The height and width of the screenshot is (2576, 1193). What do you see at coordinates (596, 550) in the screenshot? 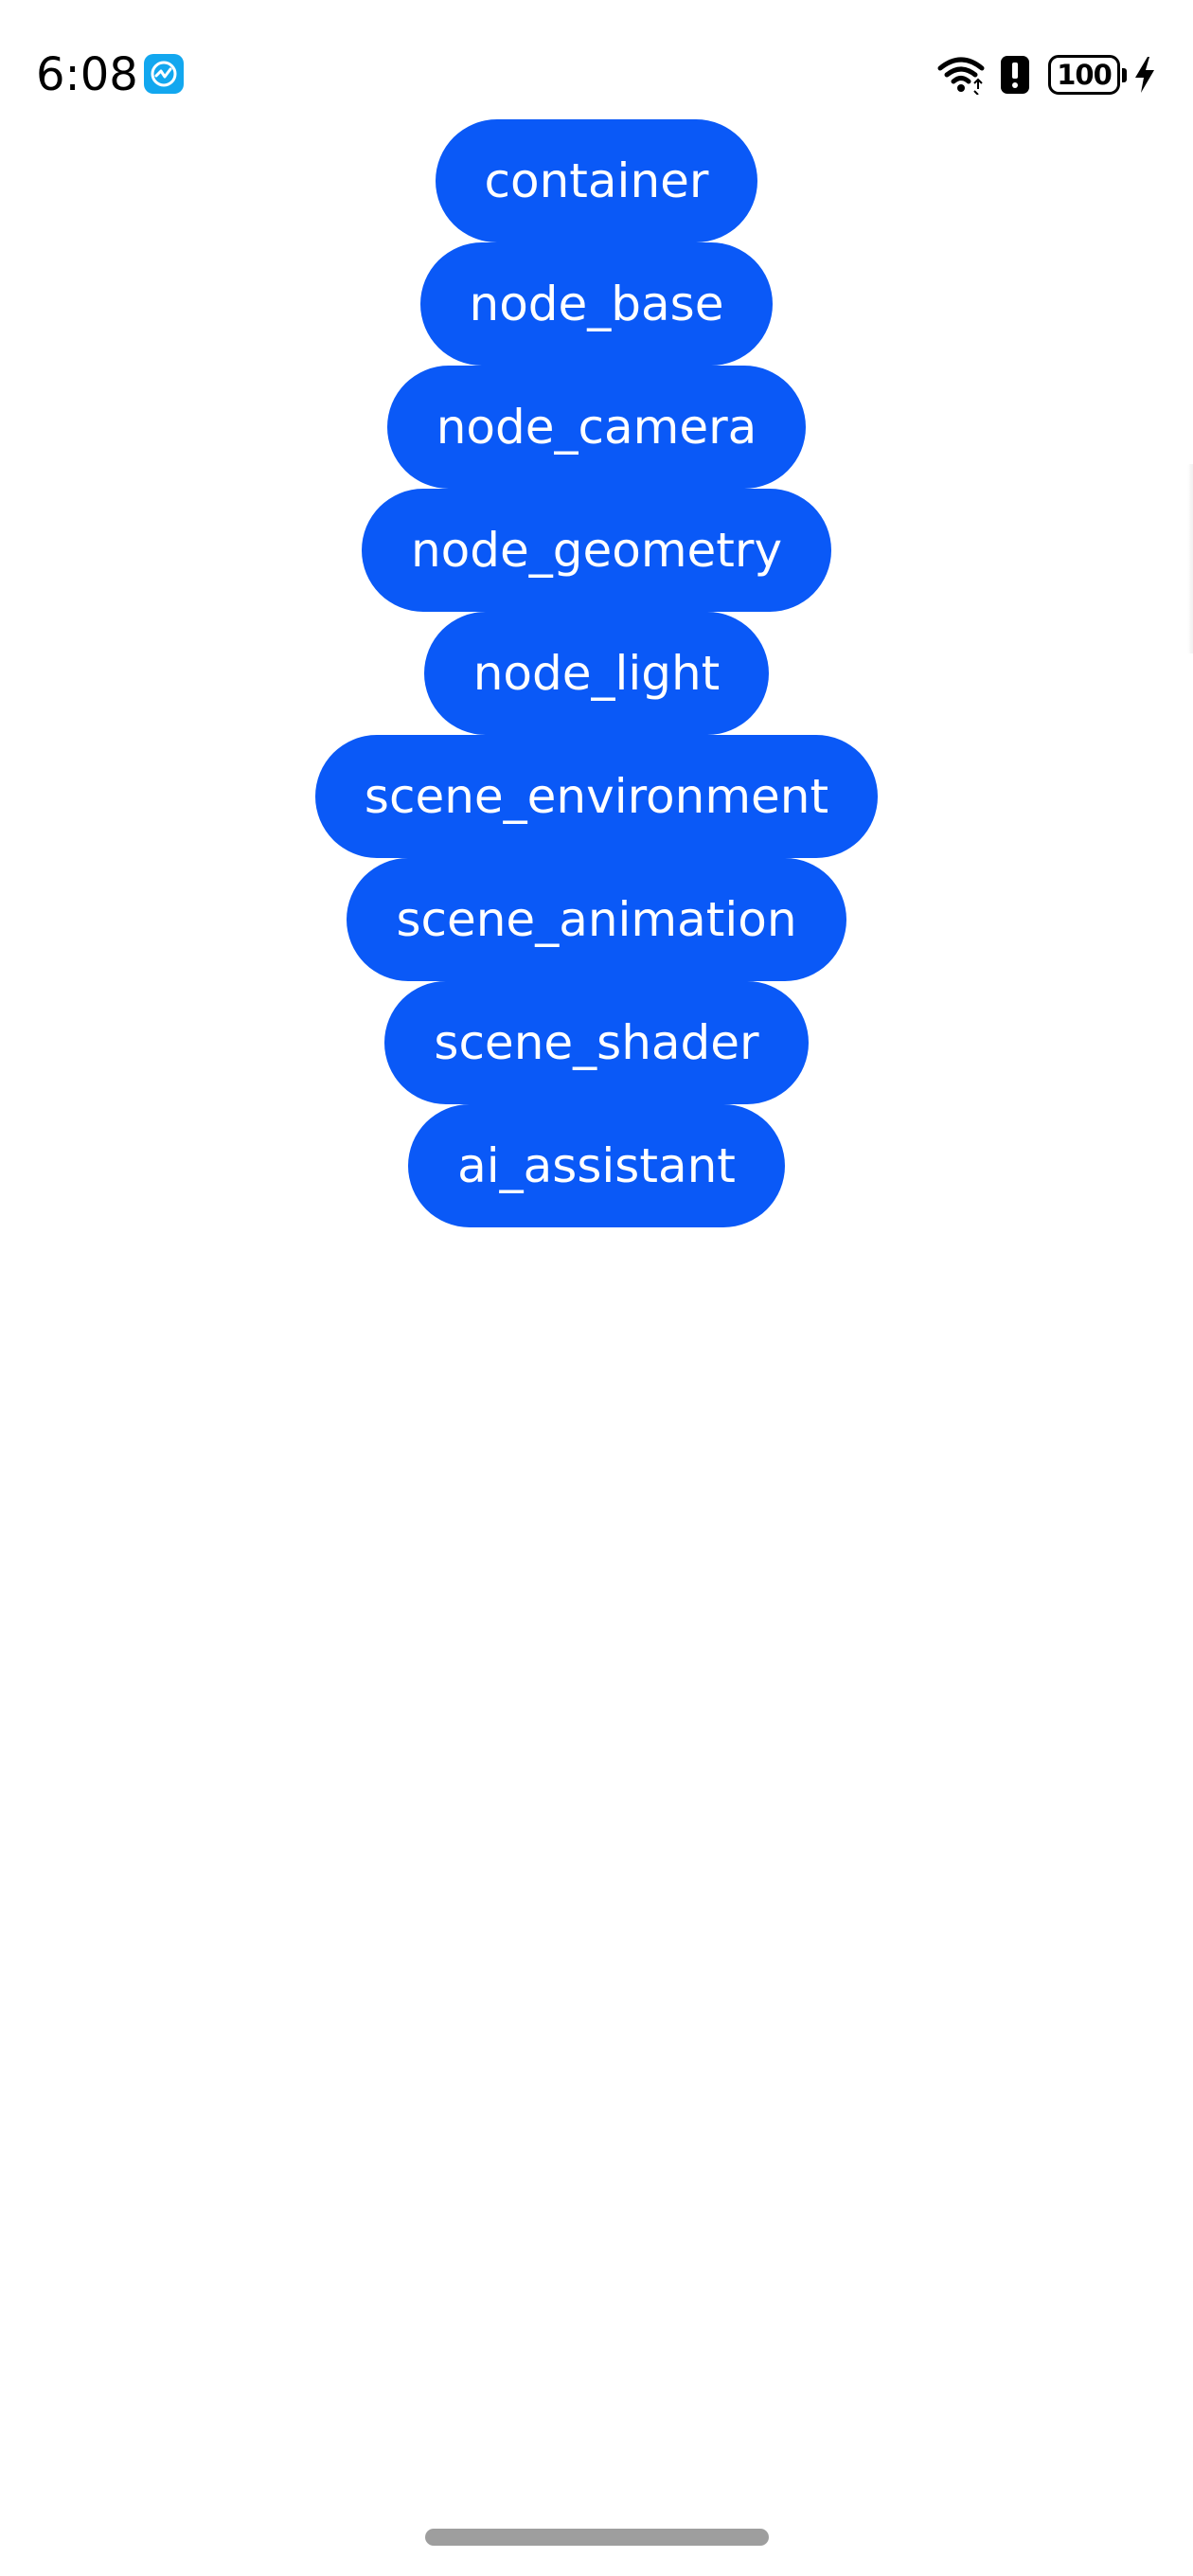
I see `node-geometry-button: node_geometry` at bounding box center [596, 550].